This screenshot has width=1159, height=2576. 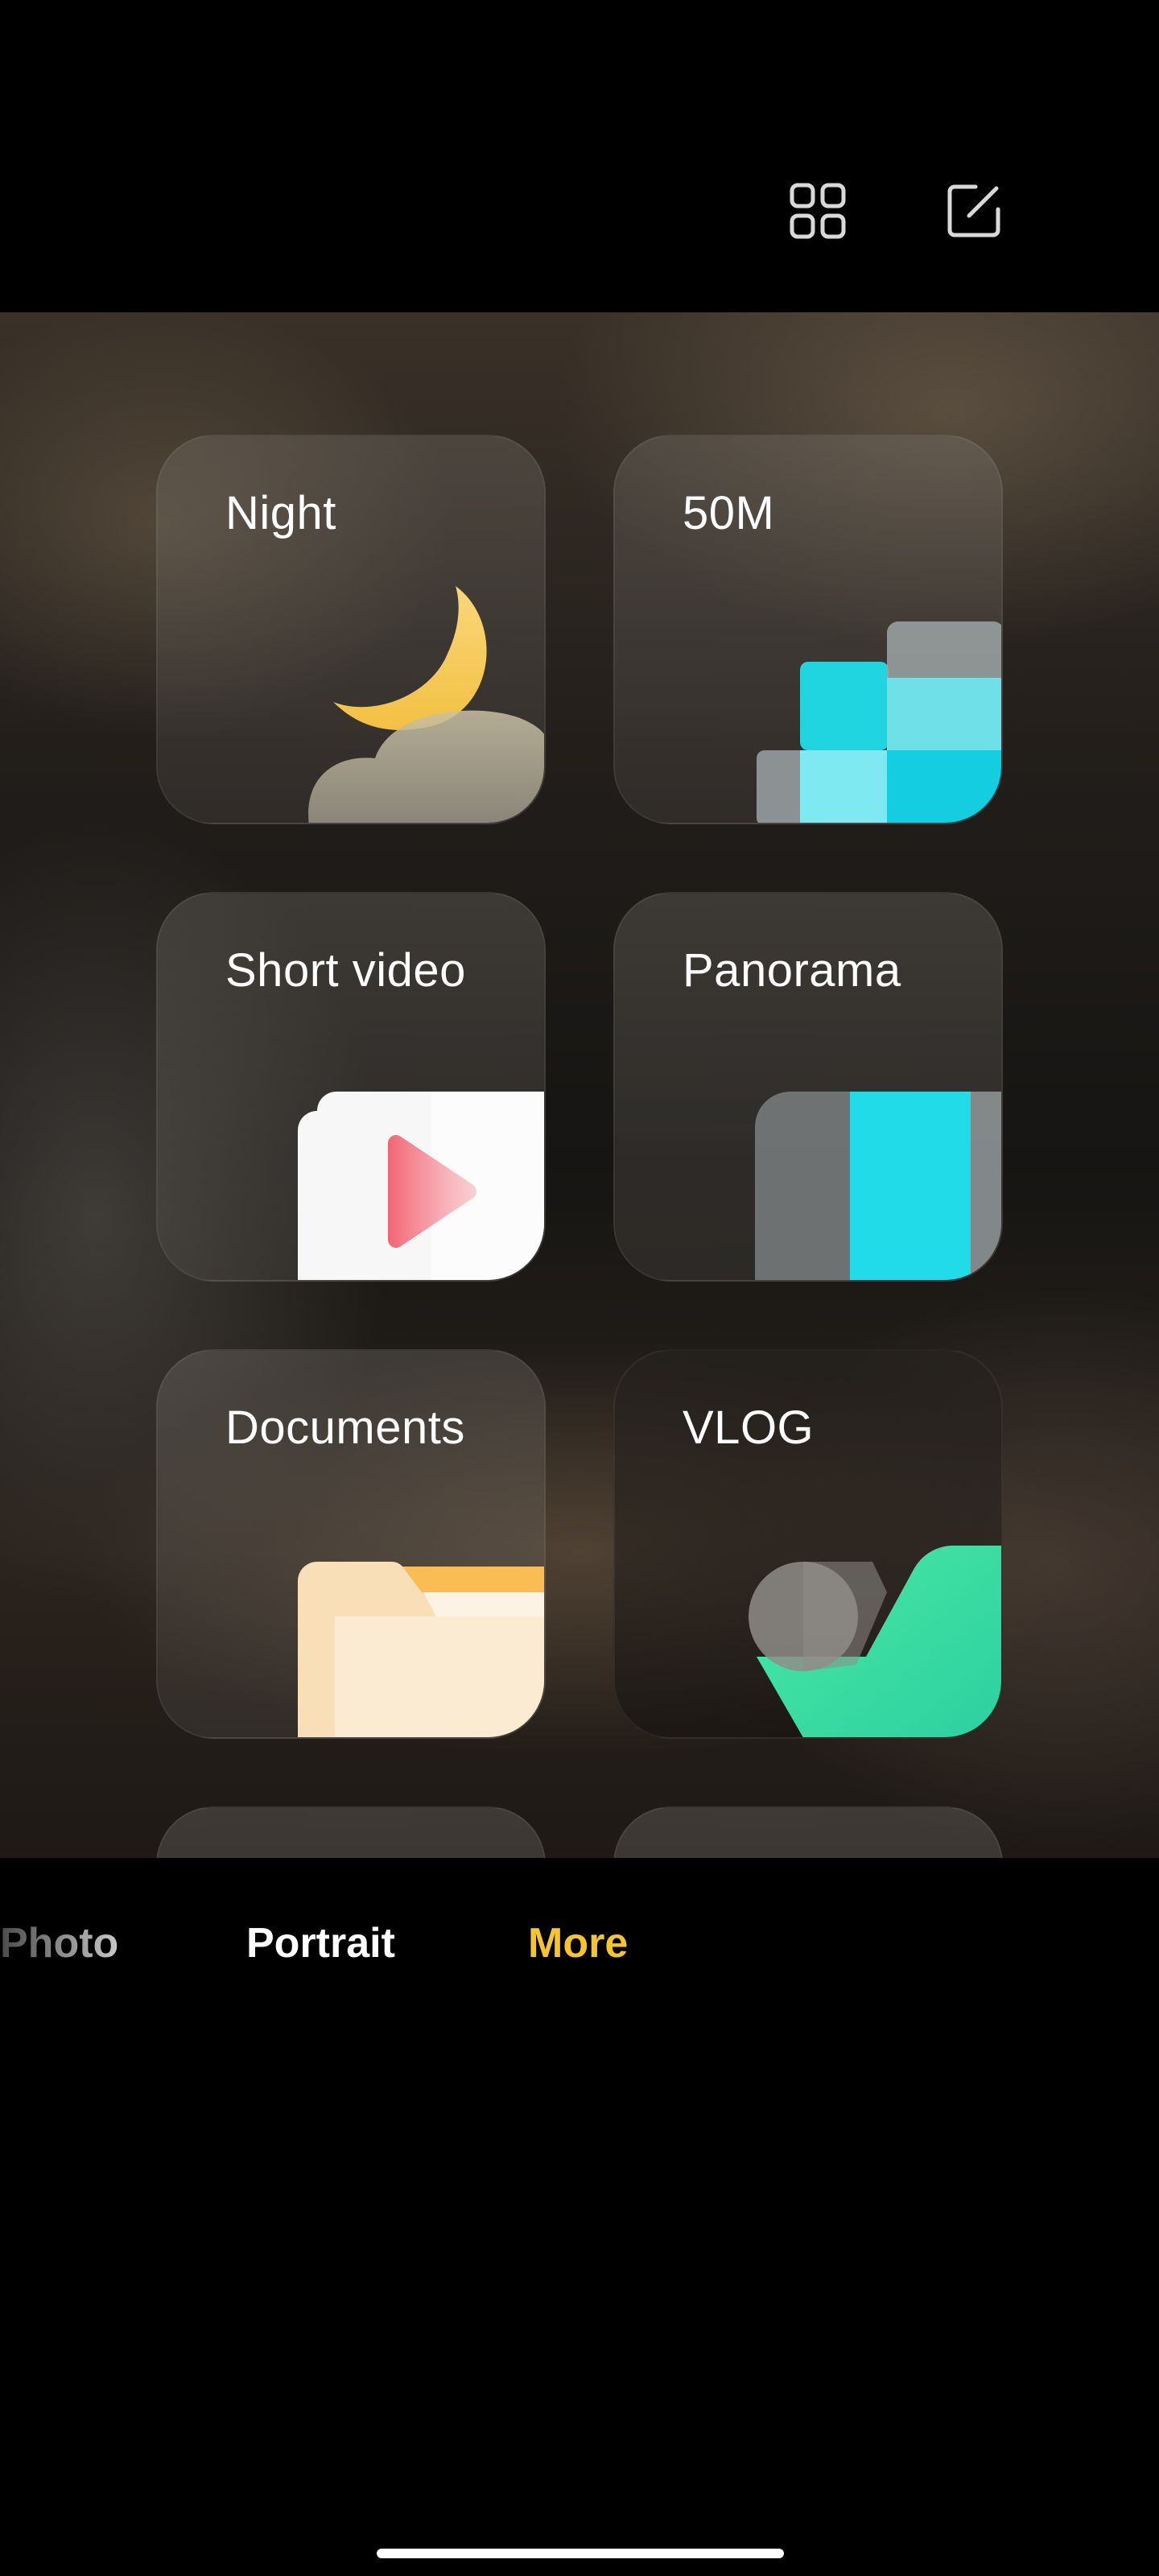 I want to click on top-bar, so click(x=579, y=156).